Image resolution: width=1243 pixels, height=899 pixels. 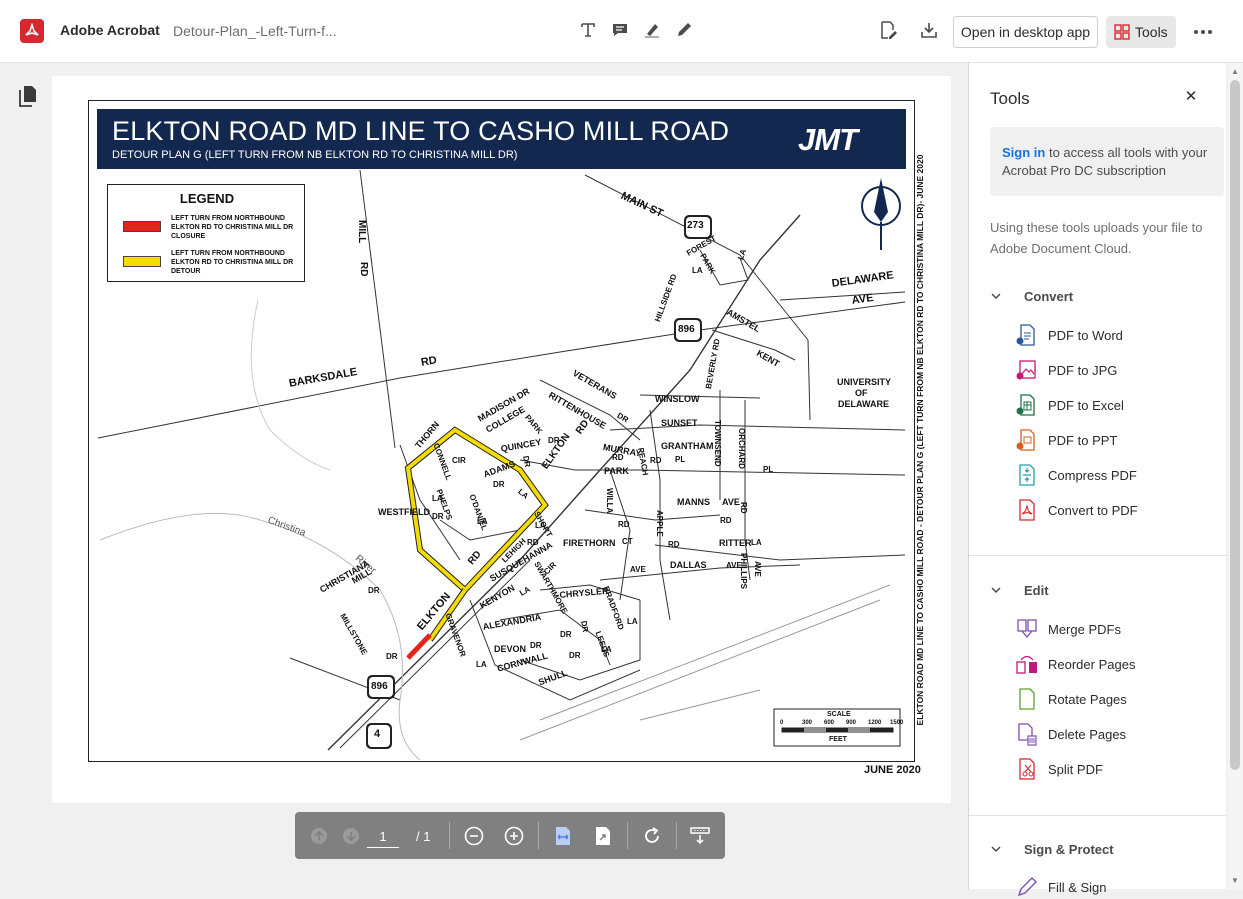 I want to click on scroll-up-icon: ▲, so click(x=1235, y=71).